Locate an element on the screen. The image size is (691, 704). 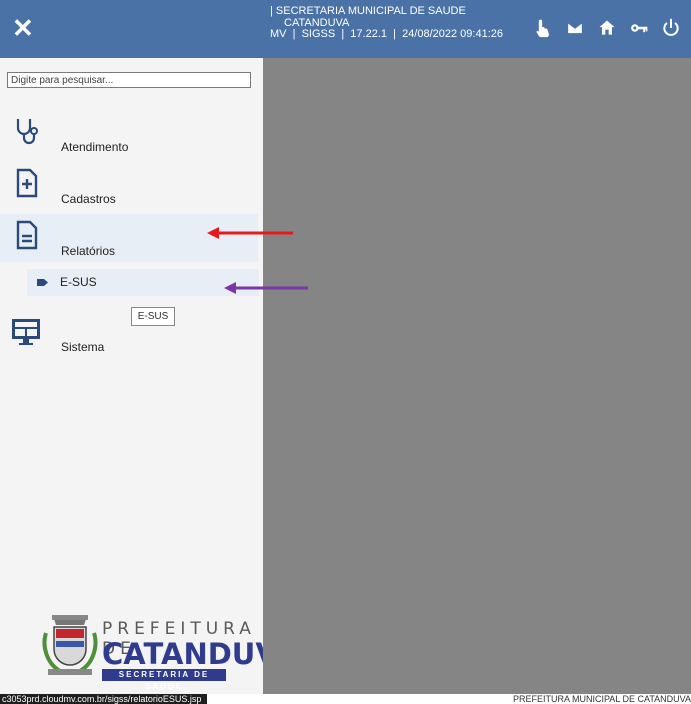
purple-arrow-annotation is located at coordinates (266, 288).